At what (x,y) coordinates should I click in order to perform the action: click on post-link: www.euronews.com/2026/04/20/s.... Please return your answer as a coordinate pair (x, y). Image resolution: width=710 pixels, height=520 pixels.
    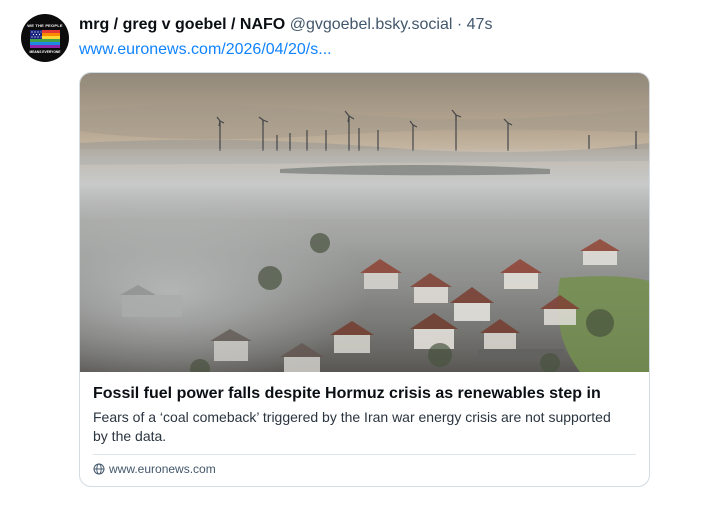
    Looking at the image, I should click on (205, 50).